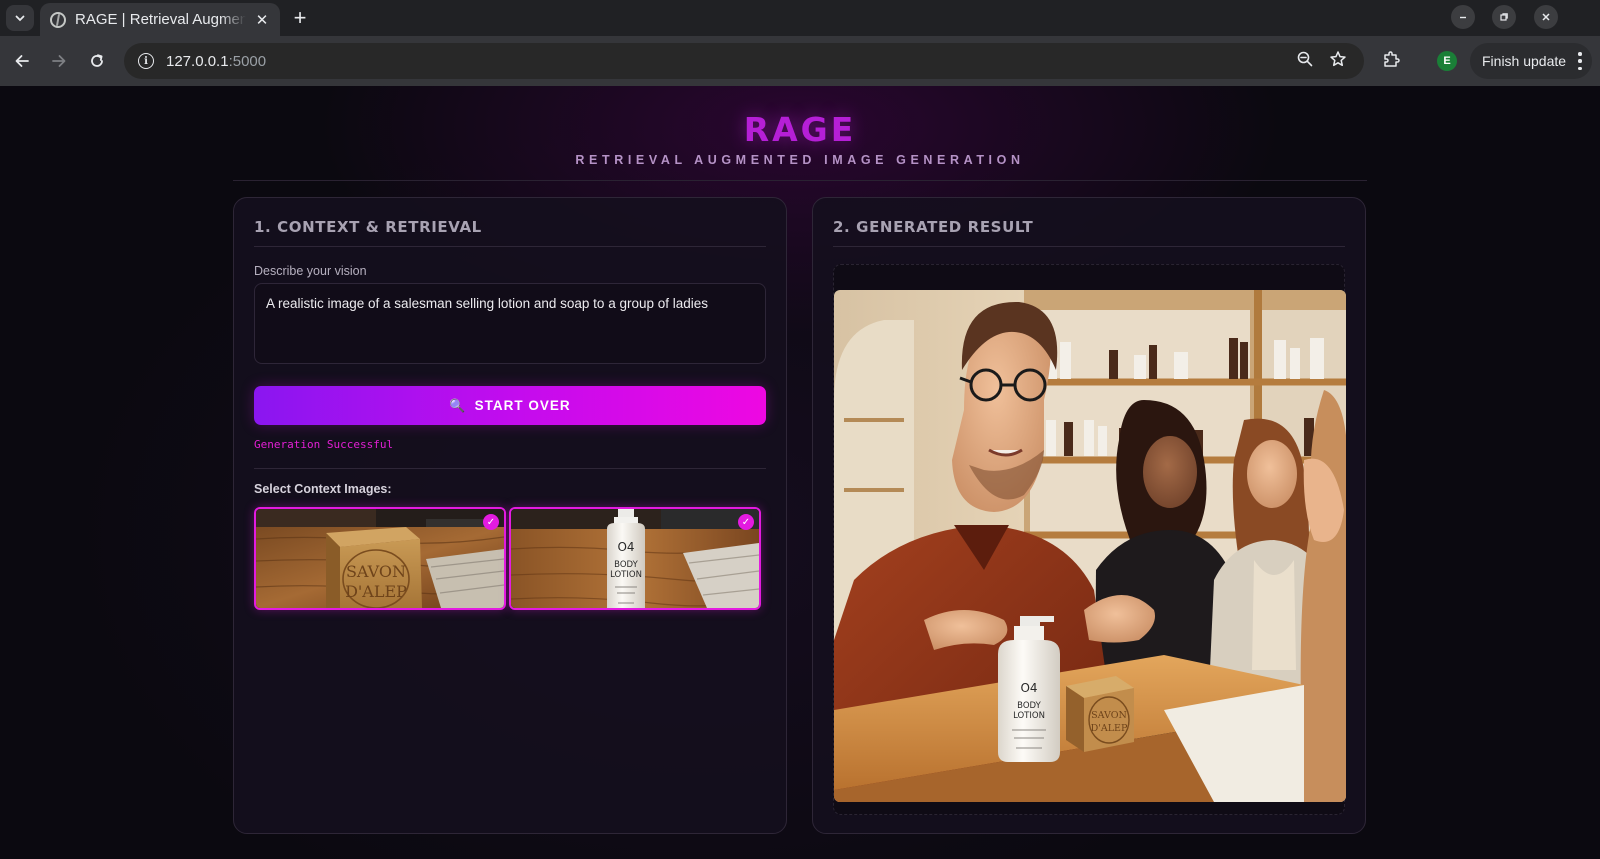 The height and width of the screenshot is (859, 1600). I want to click on puzzle-icon, so click(1391, 58).